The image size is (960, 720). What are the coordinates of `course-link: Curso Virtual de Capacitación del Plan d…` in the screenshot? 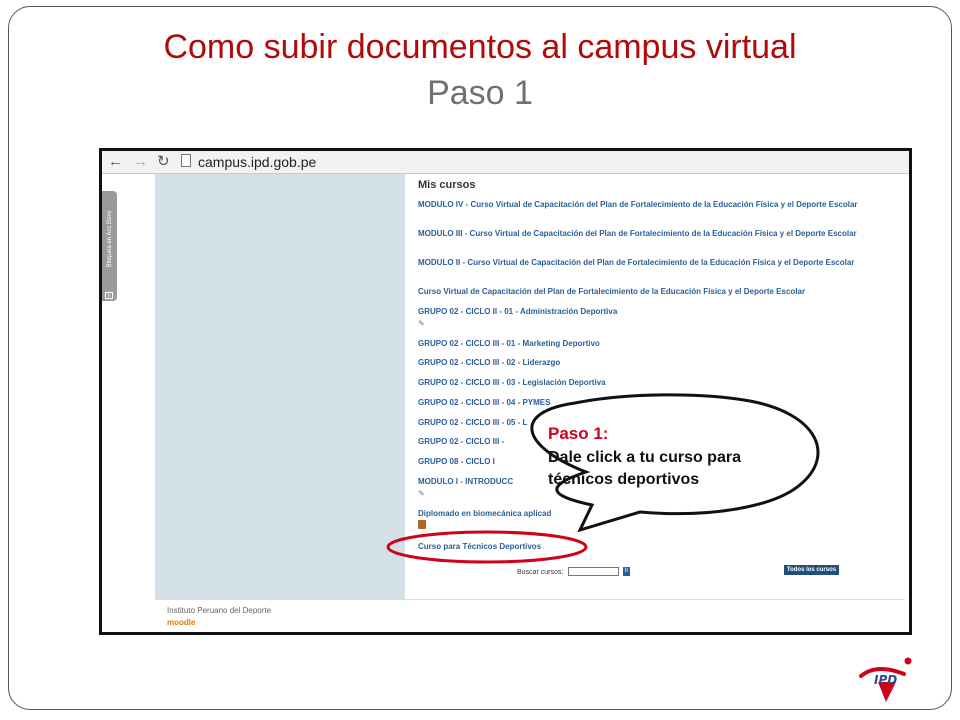 It's located at (655, 292).